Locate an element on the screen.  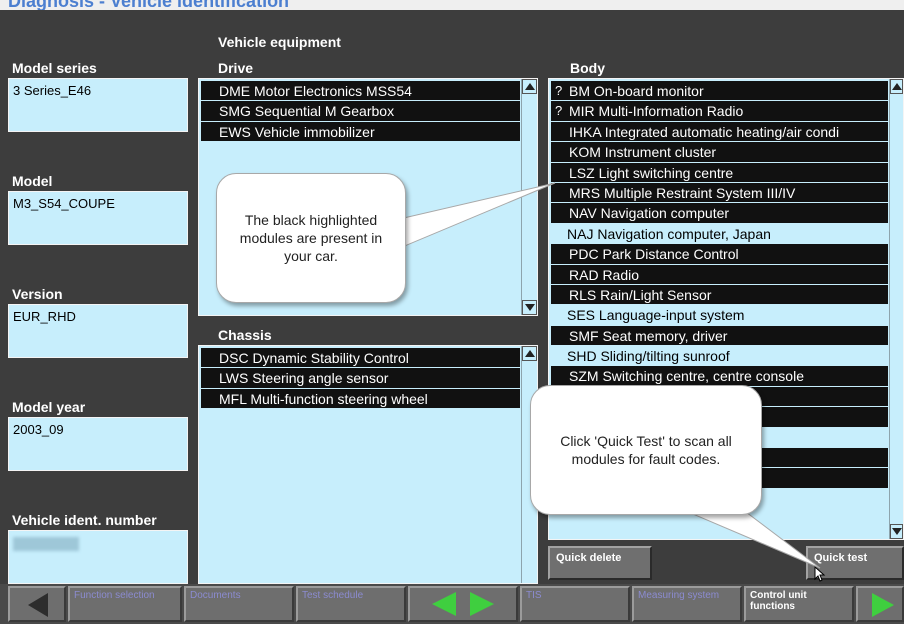
list-item: MFL Multi-function steering wheel is located at coordinates (360, 399).